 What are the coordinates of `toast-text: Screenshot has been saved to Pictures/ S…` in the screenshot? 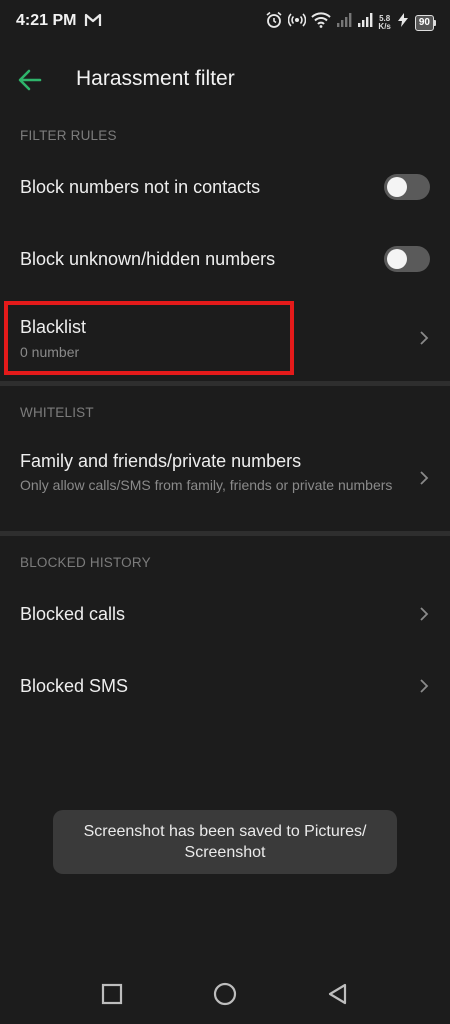 It's located at (225, 842).